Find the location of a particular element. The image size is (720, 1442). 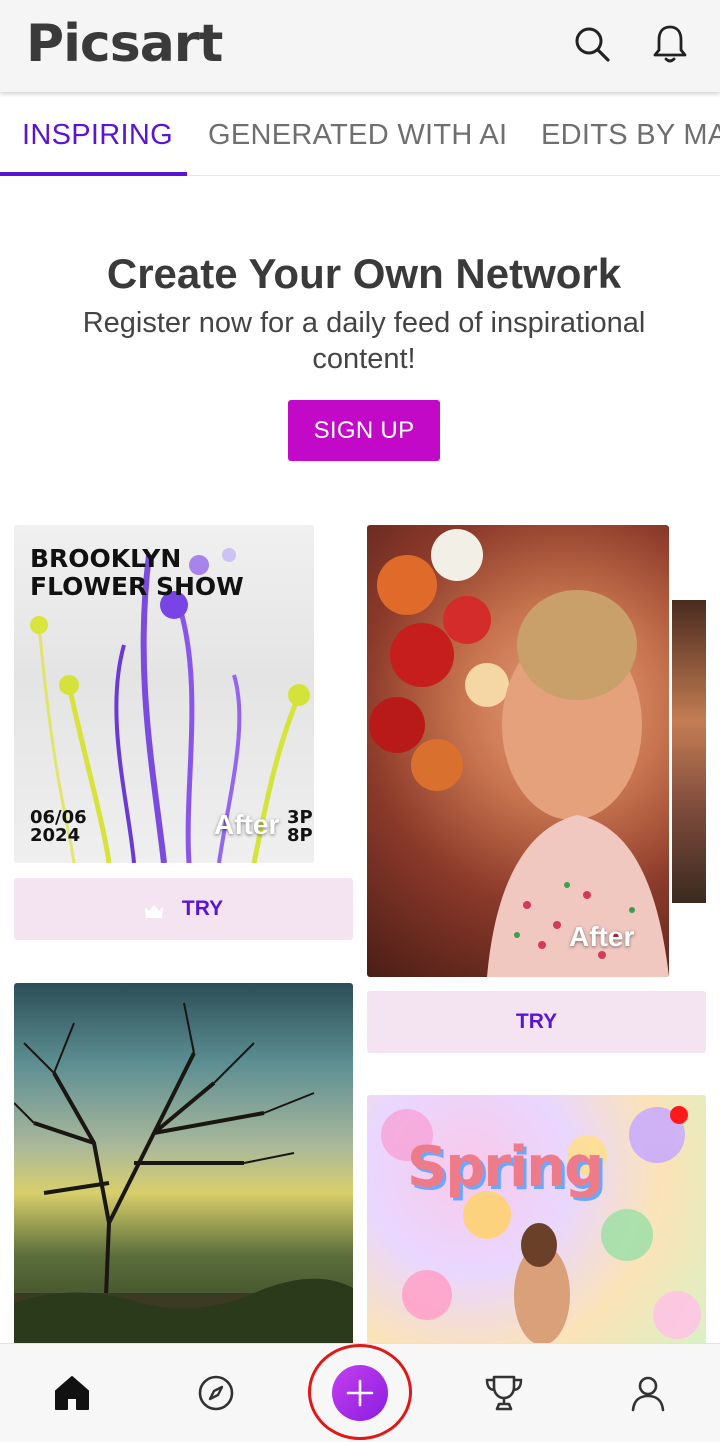

profile-icon is located at coordinates (648, 1393).